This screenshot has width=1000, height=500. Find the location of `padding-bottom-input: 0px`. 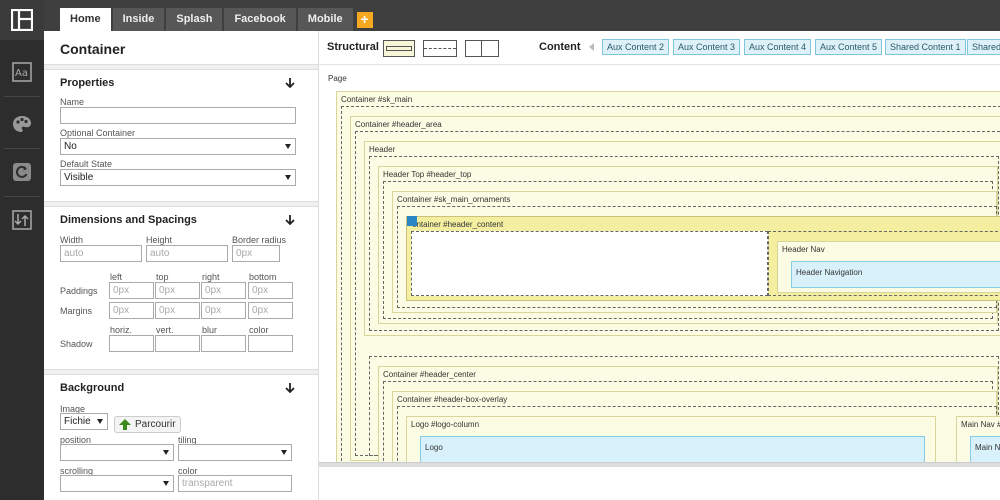

padding-bottom-input: 0px is located at coordinates (270, 290).